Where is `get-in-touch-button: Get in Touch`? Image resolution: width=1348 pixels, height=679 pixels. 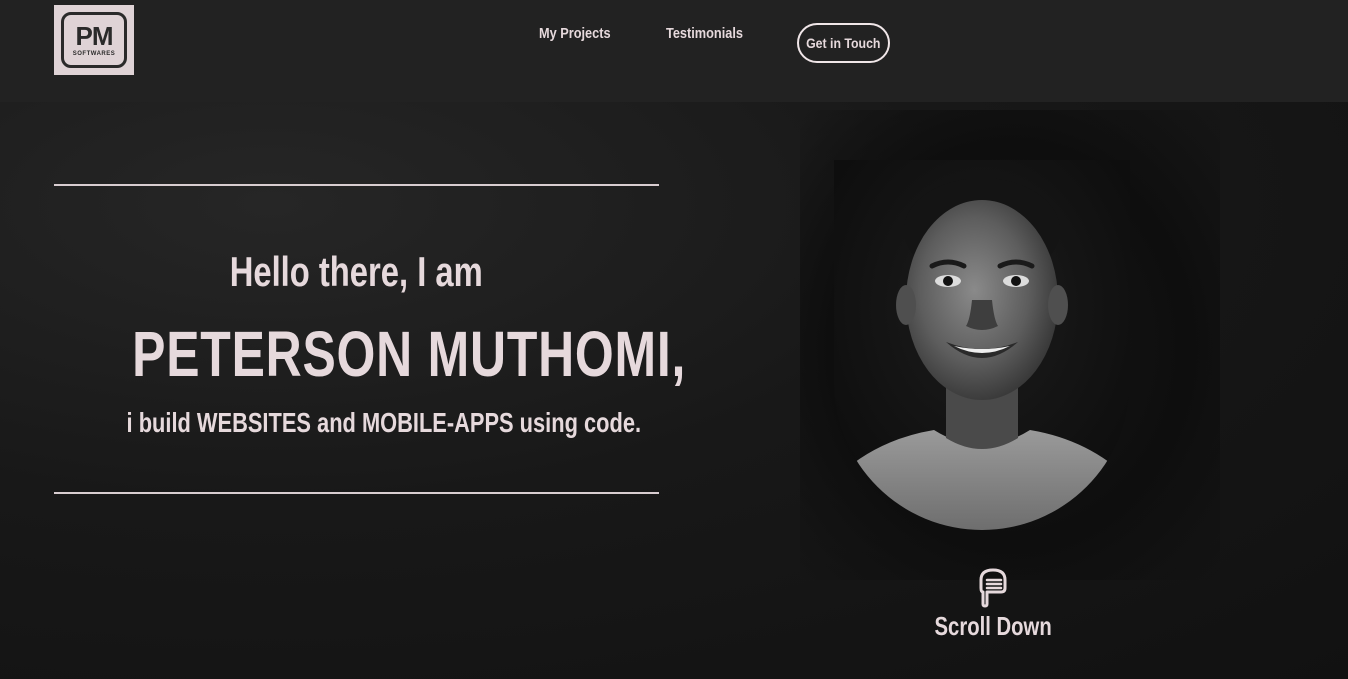 get-in-touch-button: Get in Touch is located at coordinates (843, 43).